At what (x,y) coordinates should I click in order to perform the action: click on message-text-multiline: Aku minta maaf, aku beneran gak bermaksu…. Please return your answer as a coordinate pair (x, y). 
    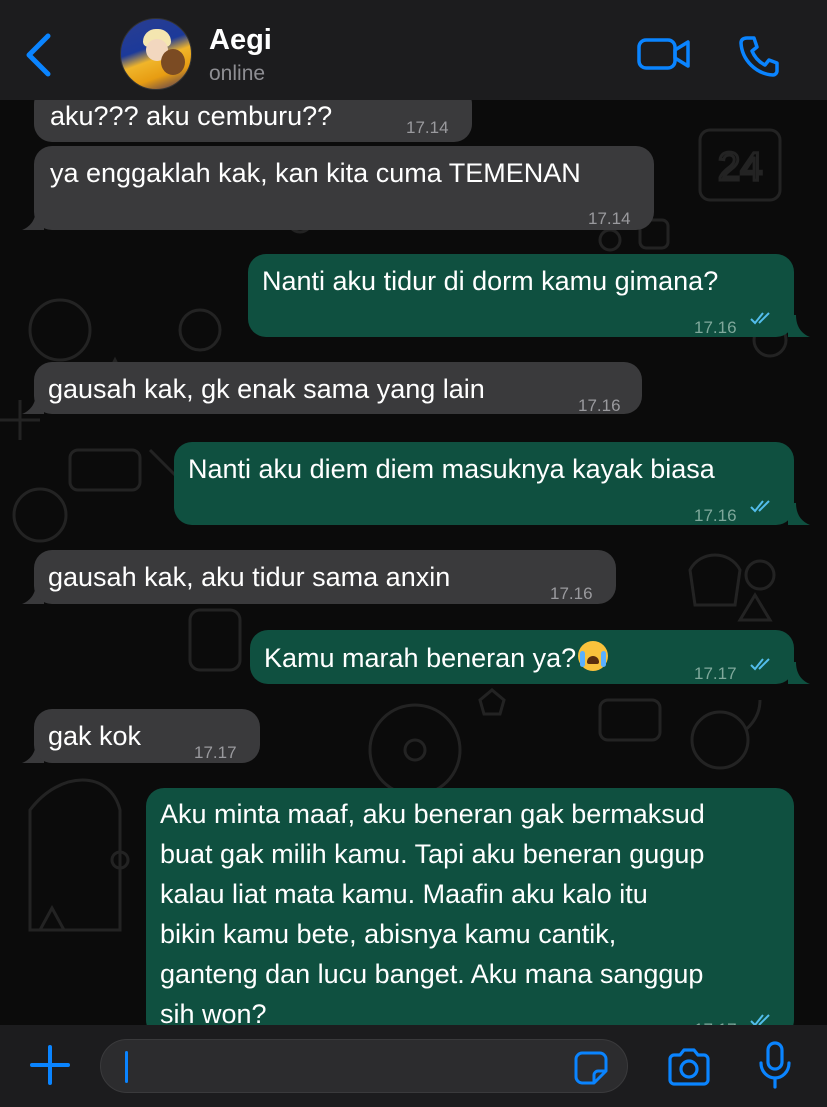
    Looking at the image, I should click on (432, 909).